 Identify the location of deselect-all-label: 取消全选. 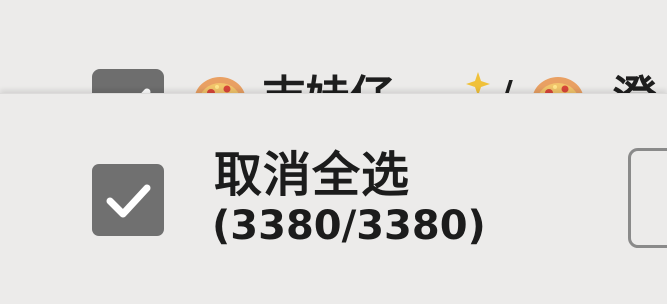
(312, 175).